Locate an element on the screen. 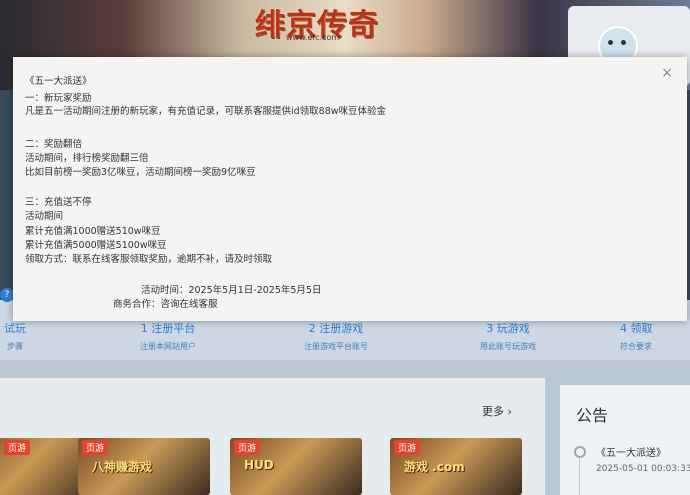 Image resolution: width=690 pixels, height=495 pixels. step-claim: 4 领取 符合要求 is located at coordinates (655, 336).